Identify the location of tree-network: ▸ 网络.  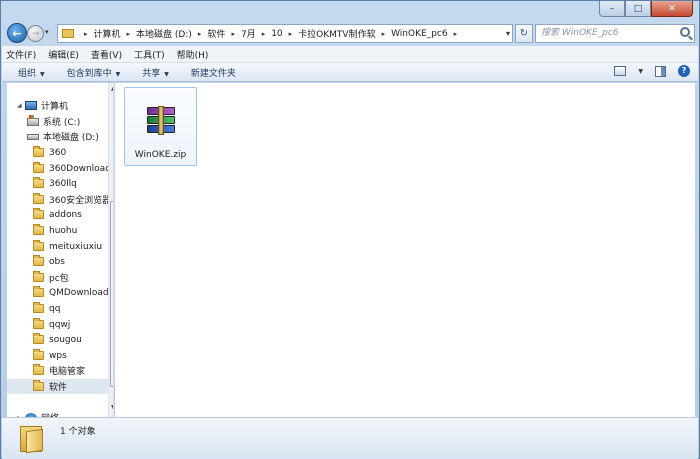
(65, 413).